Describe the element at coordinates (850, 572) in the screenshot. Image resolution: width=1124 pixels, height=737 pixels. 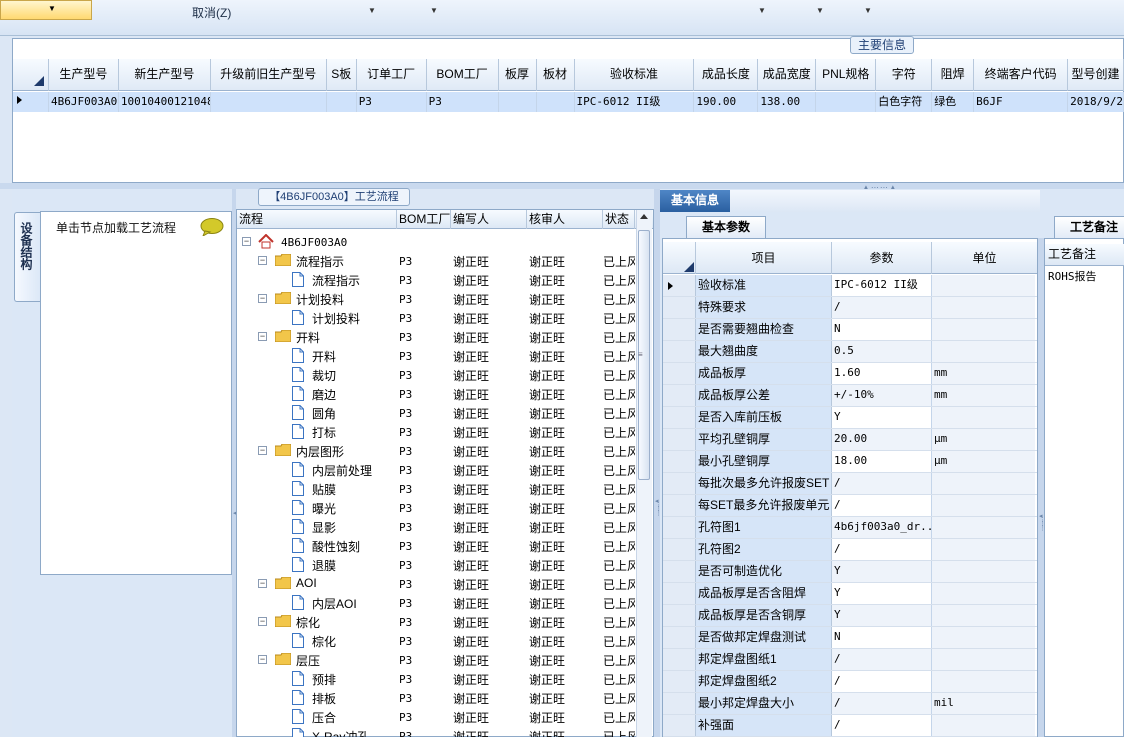
I see `param-row: 是否可制造优化 Y` at that location.